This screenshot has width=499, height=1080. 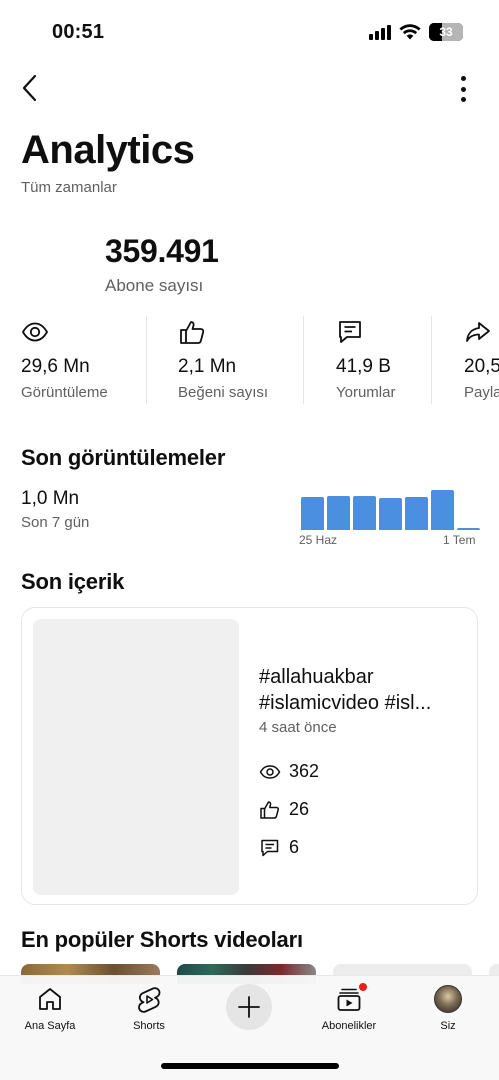 I want to click on battery-icon: 33, so click(x=446, y=32).